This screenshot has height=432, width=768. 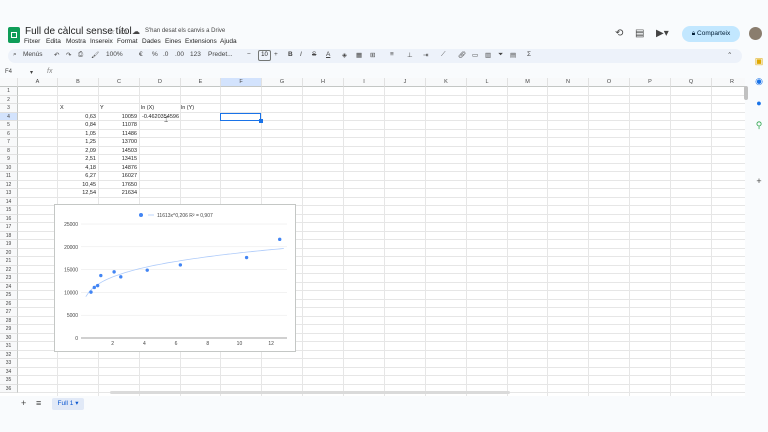 What do you see at coordinates (759, 61) in the screenshot?
I see `keep-icon: ▣` at bounding box center [759, 61].